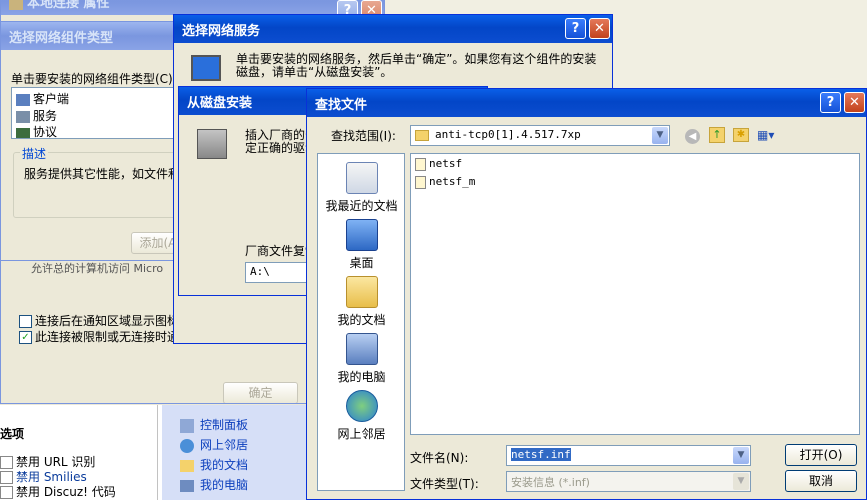 Image resolution: width=867 pixels, height=500 pixels. I want to click on option-disable-url: 禁用 URL 识别, so click(58, 462).